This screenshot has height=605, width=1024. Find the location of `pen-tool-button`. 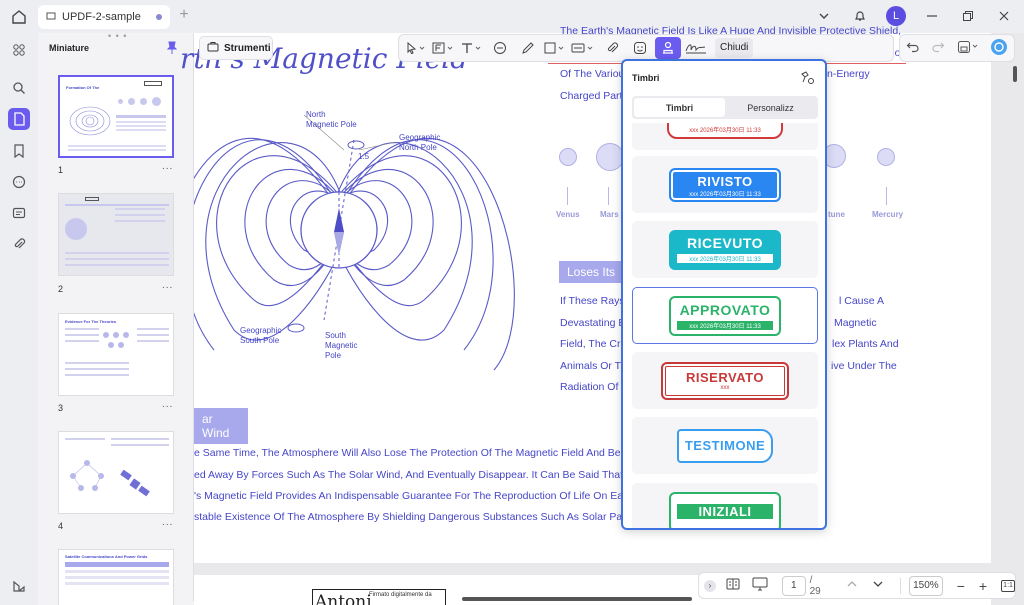

pen-tool-button is located at coordinates (528, 48).